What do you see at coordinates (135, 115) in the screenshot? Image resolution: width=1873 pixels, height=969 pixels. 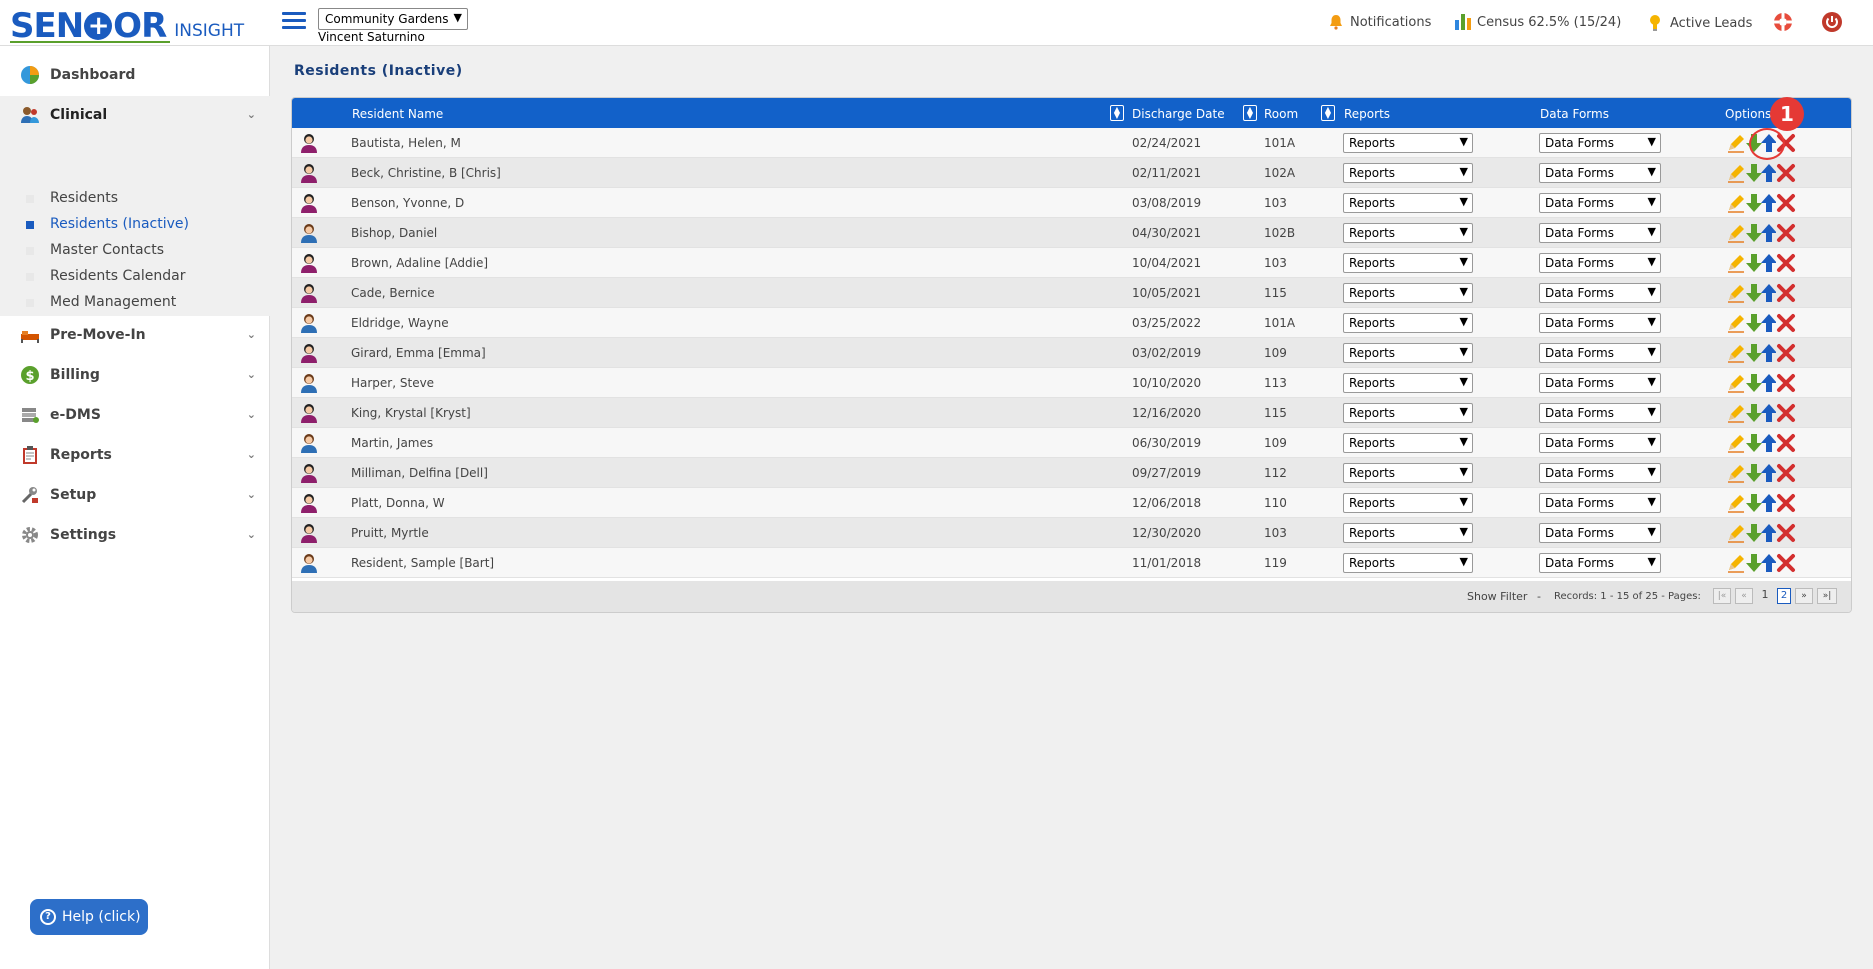 I see `sidebar-item-clinical: Clinical ⌄` at bounding box center [135, 115].